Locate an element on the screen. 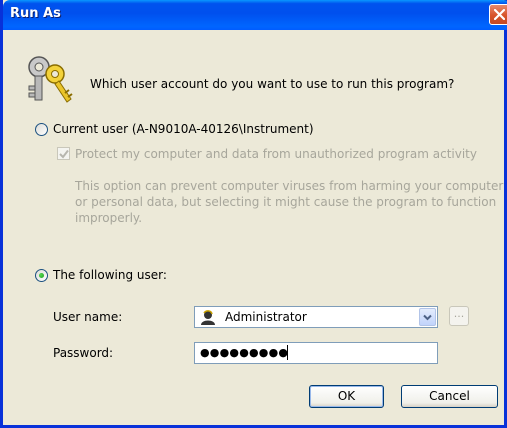 This screenshot has width=507, height=428. protect-checkbox is located at coordinates (63, 153).